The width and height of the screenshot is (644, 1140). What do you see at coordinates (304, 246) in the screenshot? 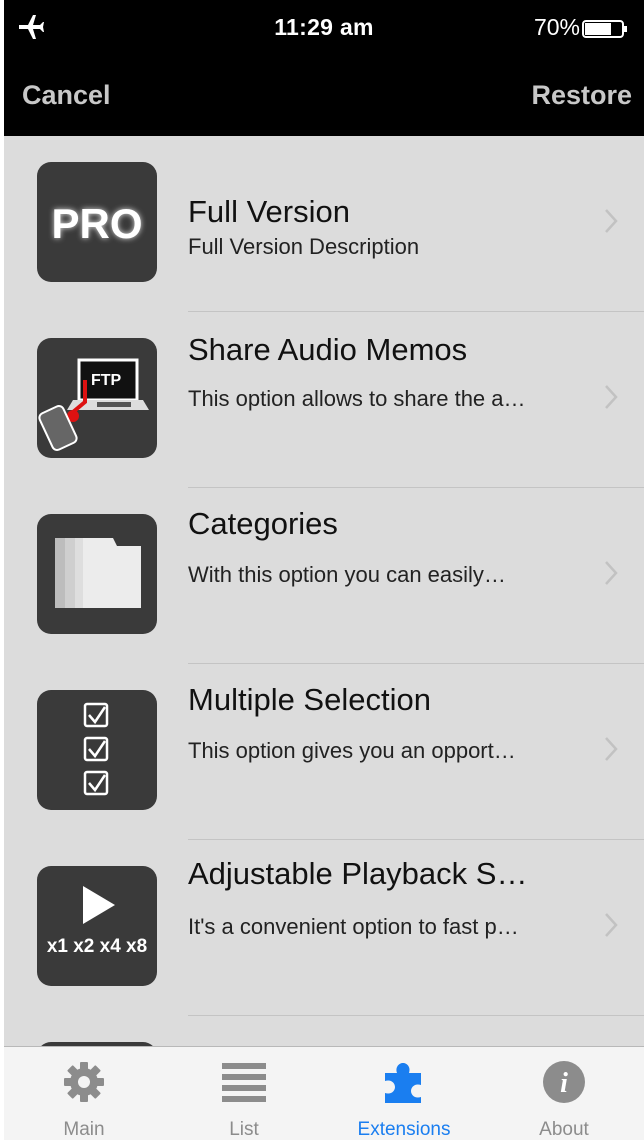
I see `item-description: Full Version Description` at bounding box center [304, 246].